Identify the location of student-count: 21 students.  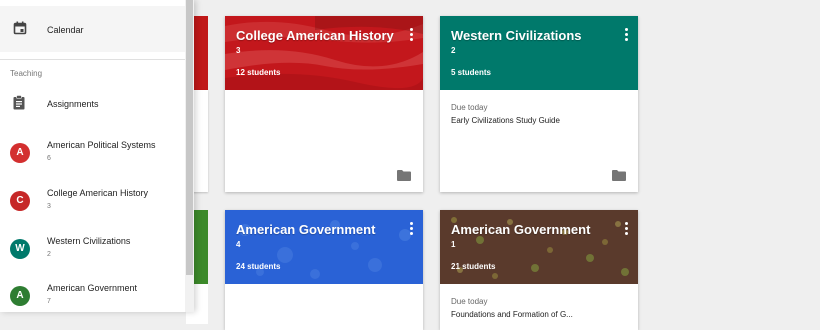
(473, 266).